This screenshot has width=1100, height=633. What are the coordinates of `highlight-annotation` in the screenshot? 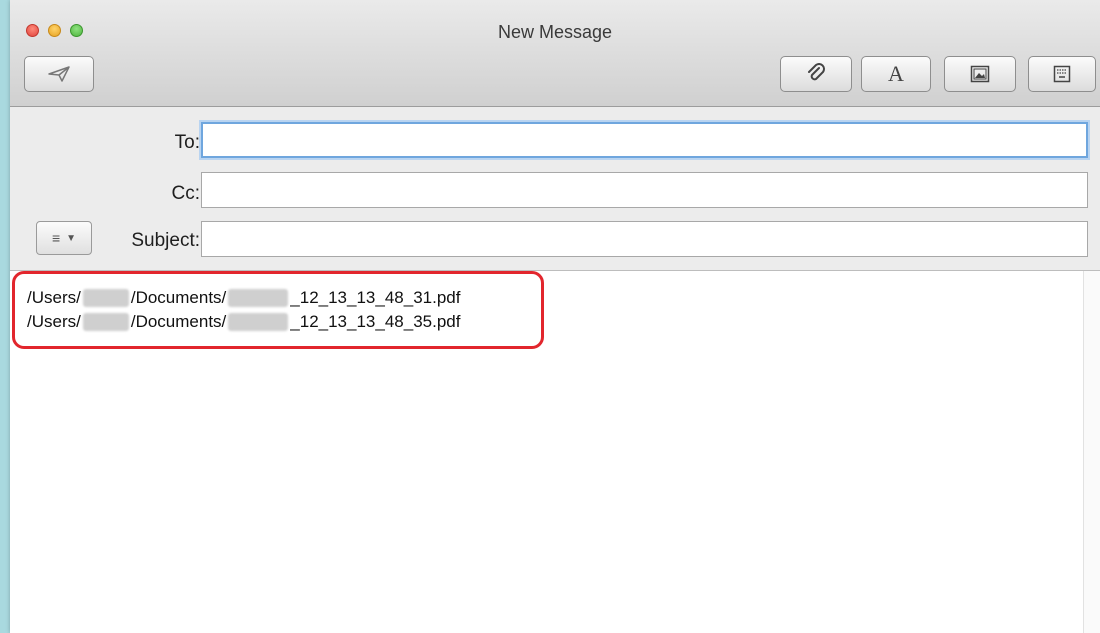 It's located at (278, 310).